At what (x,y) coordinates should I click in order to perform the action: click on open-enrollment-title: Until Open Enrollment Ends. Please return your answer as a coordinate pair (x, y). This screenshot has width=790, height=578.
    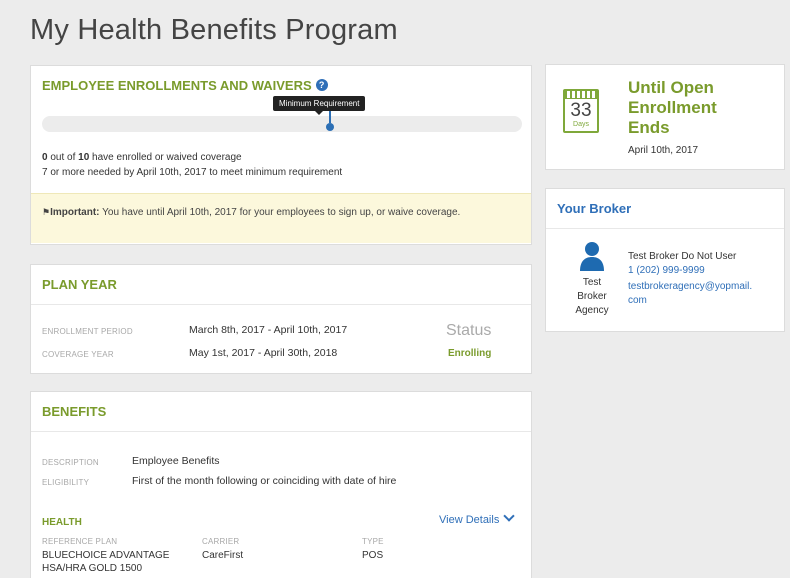
    Looking at the image, I should click on (672, 108).